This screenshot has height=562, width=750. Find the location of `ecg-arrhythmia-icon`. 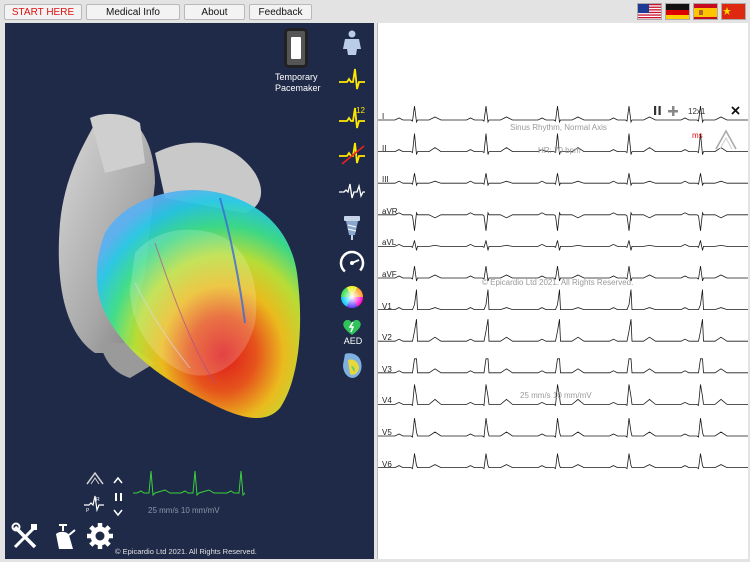

ecg-arrhythmia-icon is located at coordinates (352, 153).